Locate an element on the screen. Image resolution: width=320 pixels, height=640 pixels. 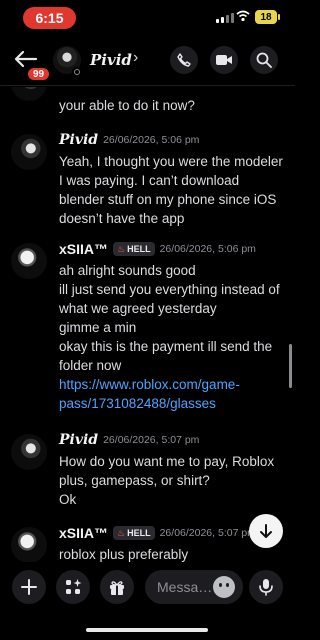
microphone-icon is located at coordinates (266, 587).